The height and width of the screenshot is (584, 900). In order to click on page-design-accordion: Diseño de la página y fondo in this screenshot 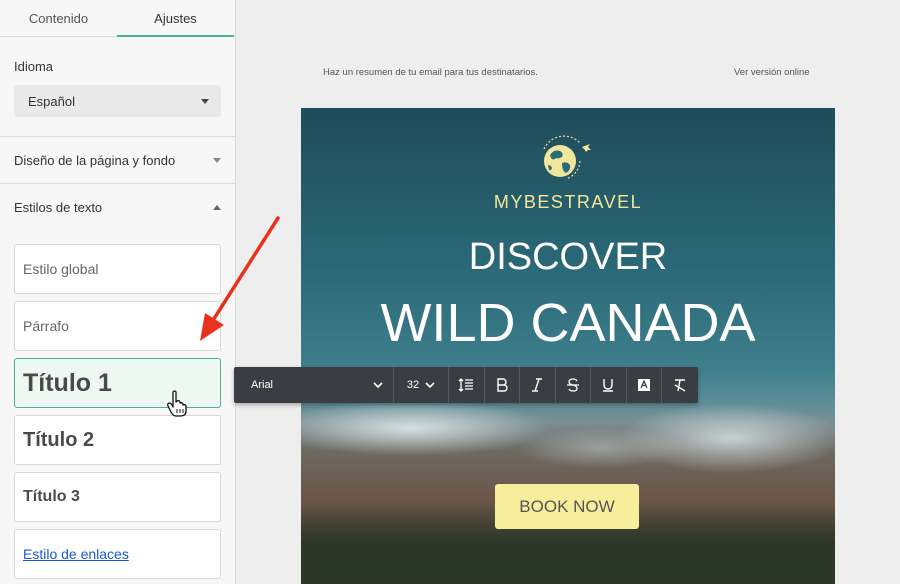, I will do `click(117, 160)`.